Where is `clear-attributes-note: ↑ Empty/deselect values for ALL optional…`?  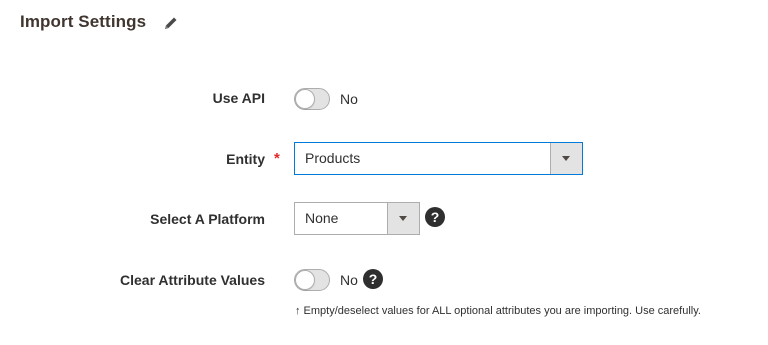
clear-attributes-note: ↑ Empty/deselect values for ALL optional… is located at coordinates (498, 311).